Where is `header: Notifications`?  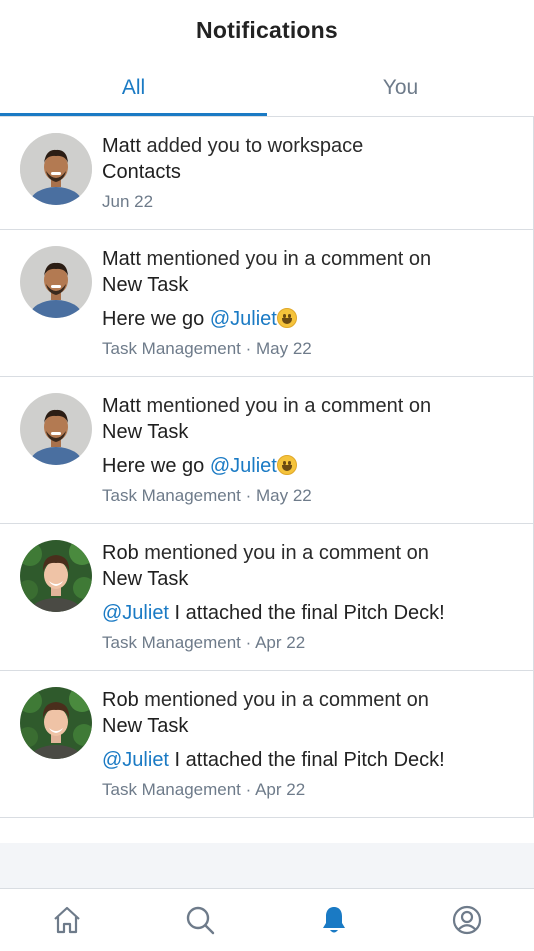
header: Notifications is located at coordinates (267, 30).